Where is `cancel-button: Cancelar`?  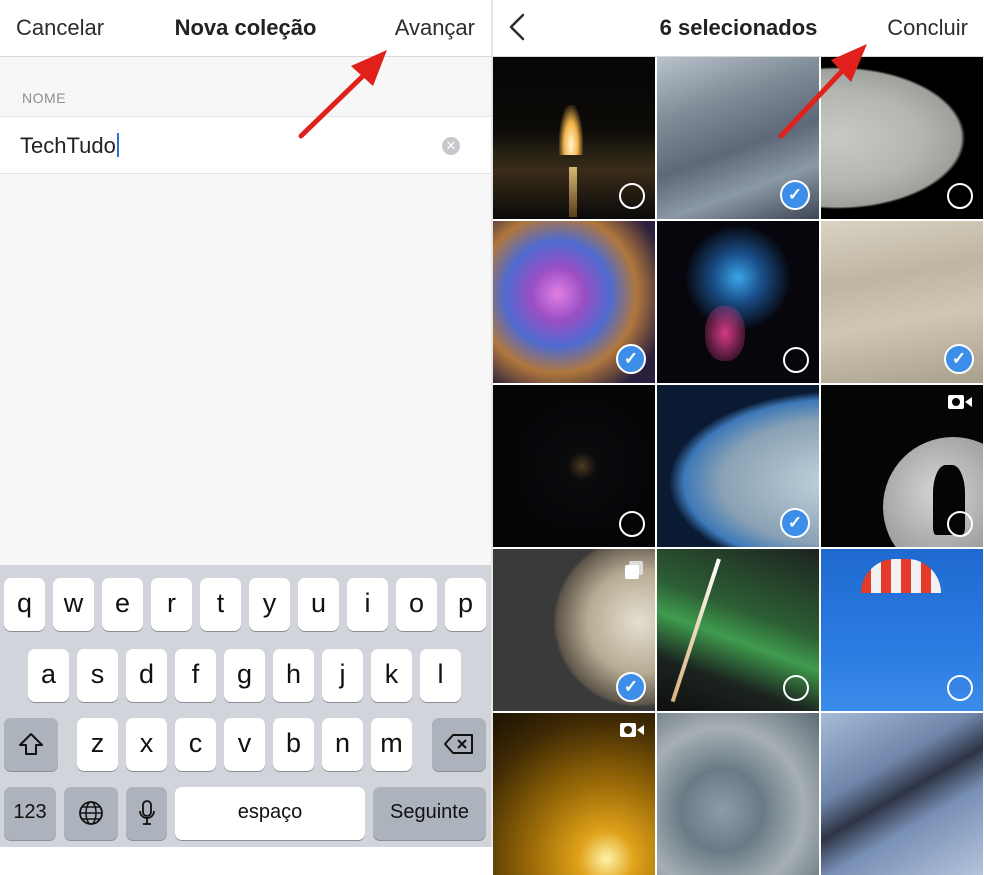 cancel-button: Cancelar is located at coordinates (60, 28).